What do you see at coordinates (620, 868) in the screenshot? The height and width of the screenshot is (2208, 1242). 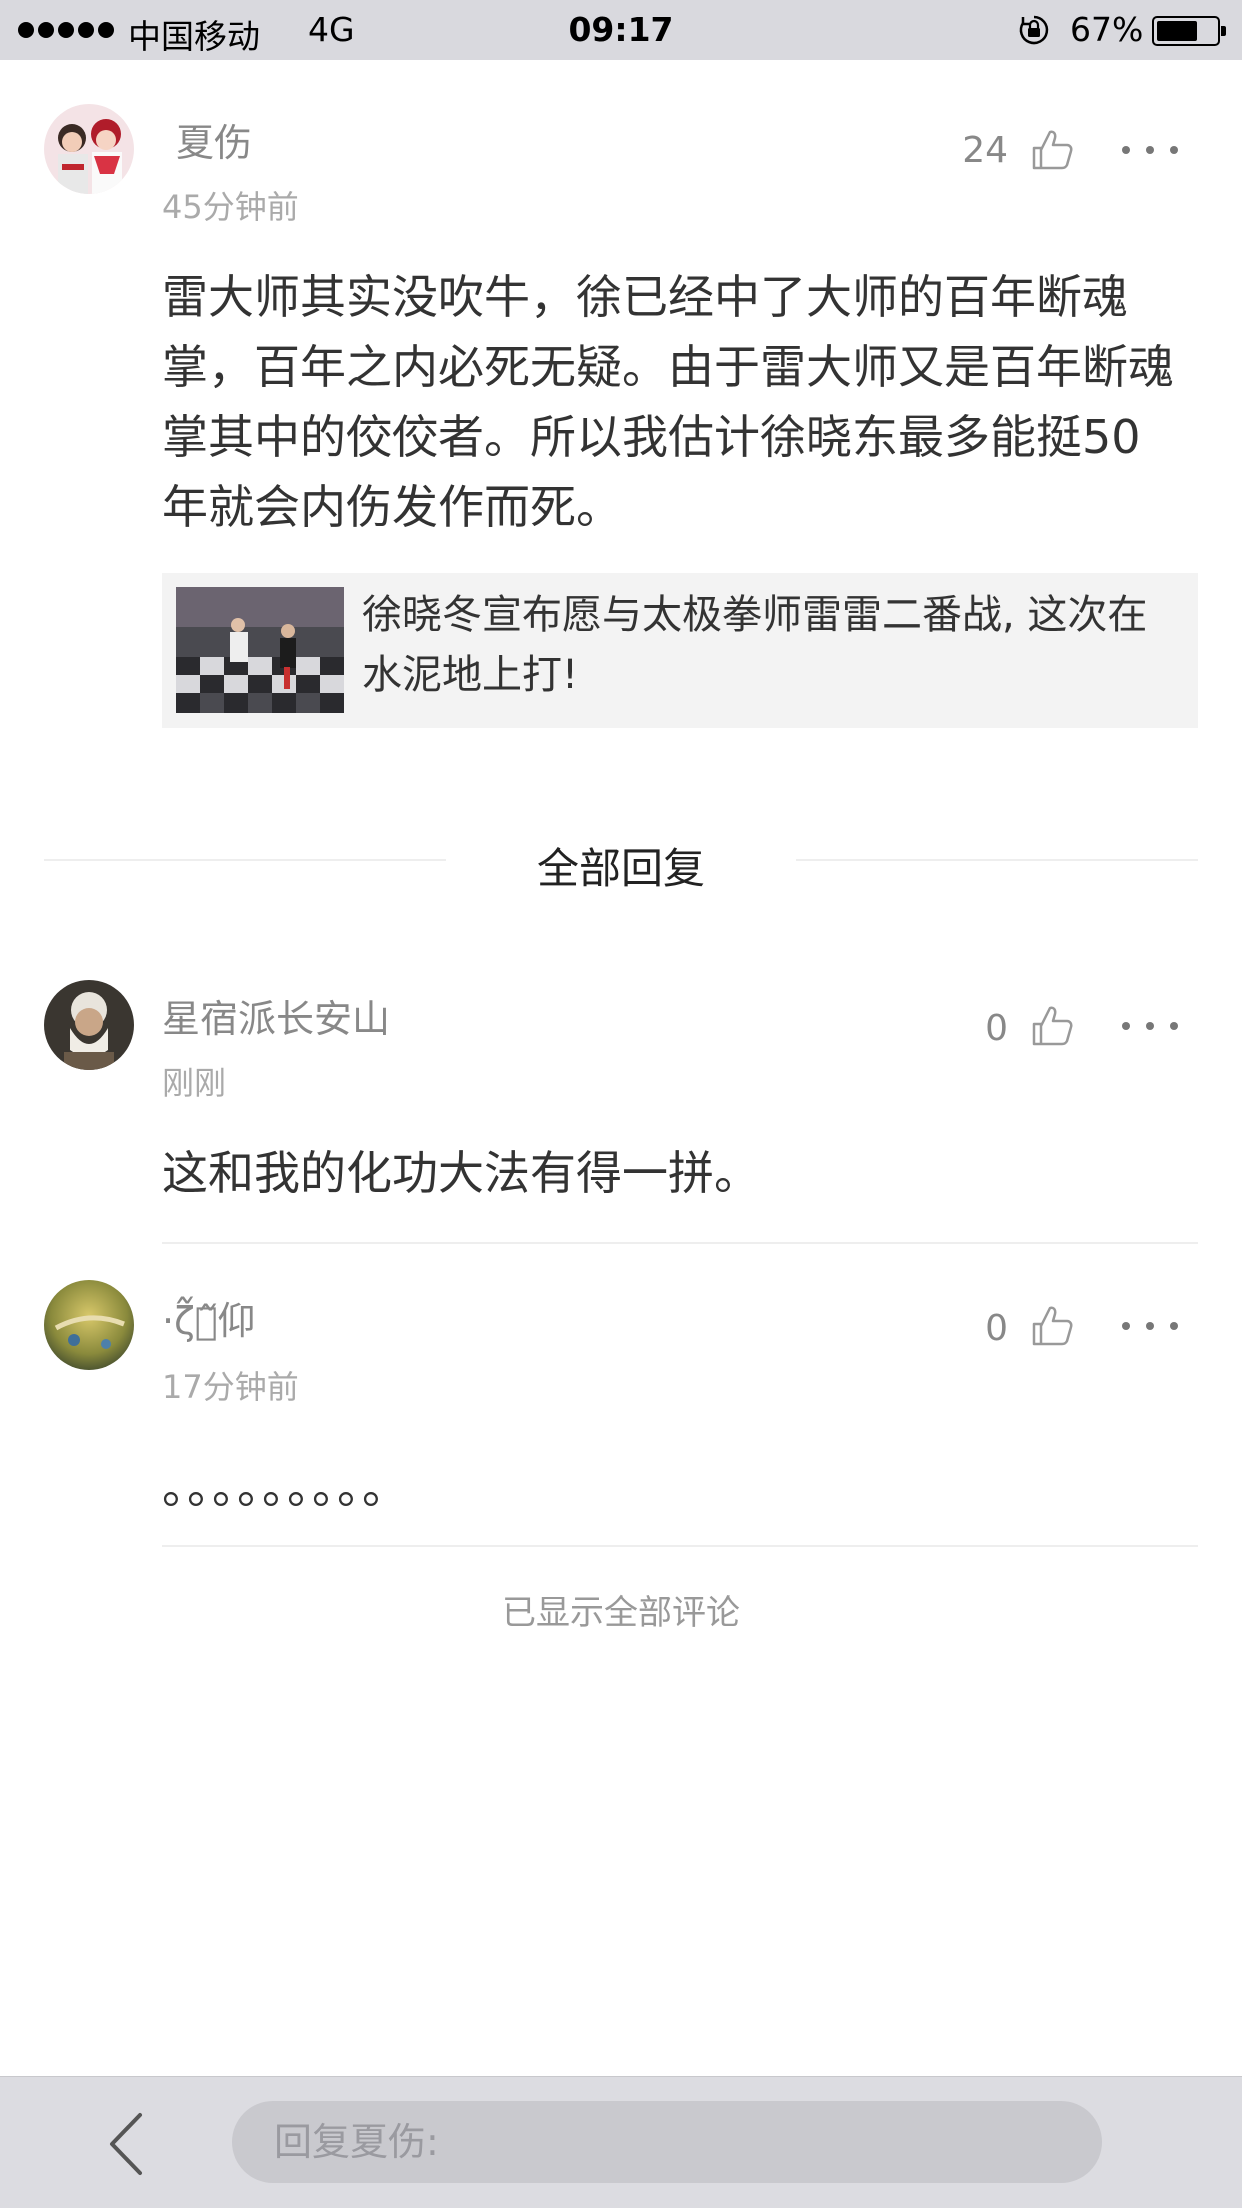 I see `replies-header-label: 全部回复` at bounding box center [620, 868].